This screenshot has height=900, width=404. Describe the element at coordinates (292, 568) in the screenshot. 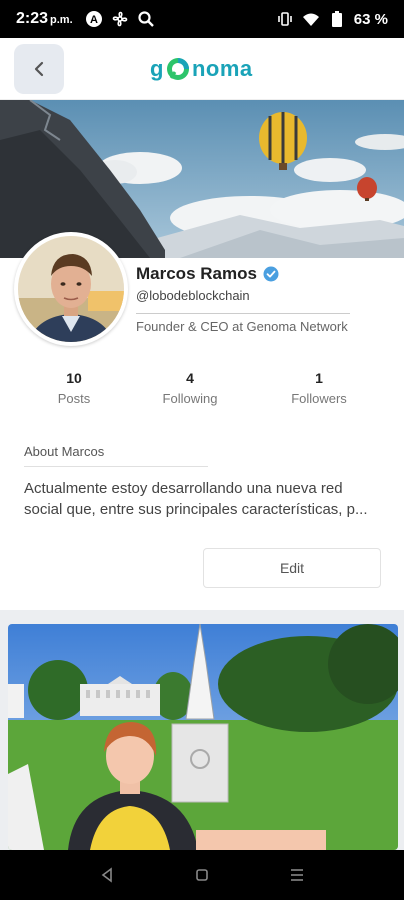

I see `edit-profile-button: Edit` at that location.